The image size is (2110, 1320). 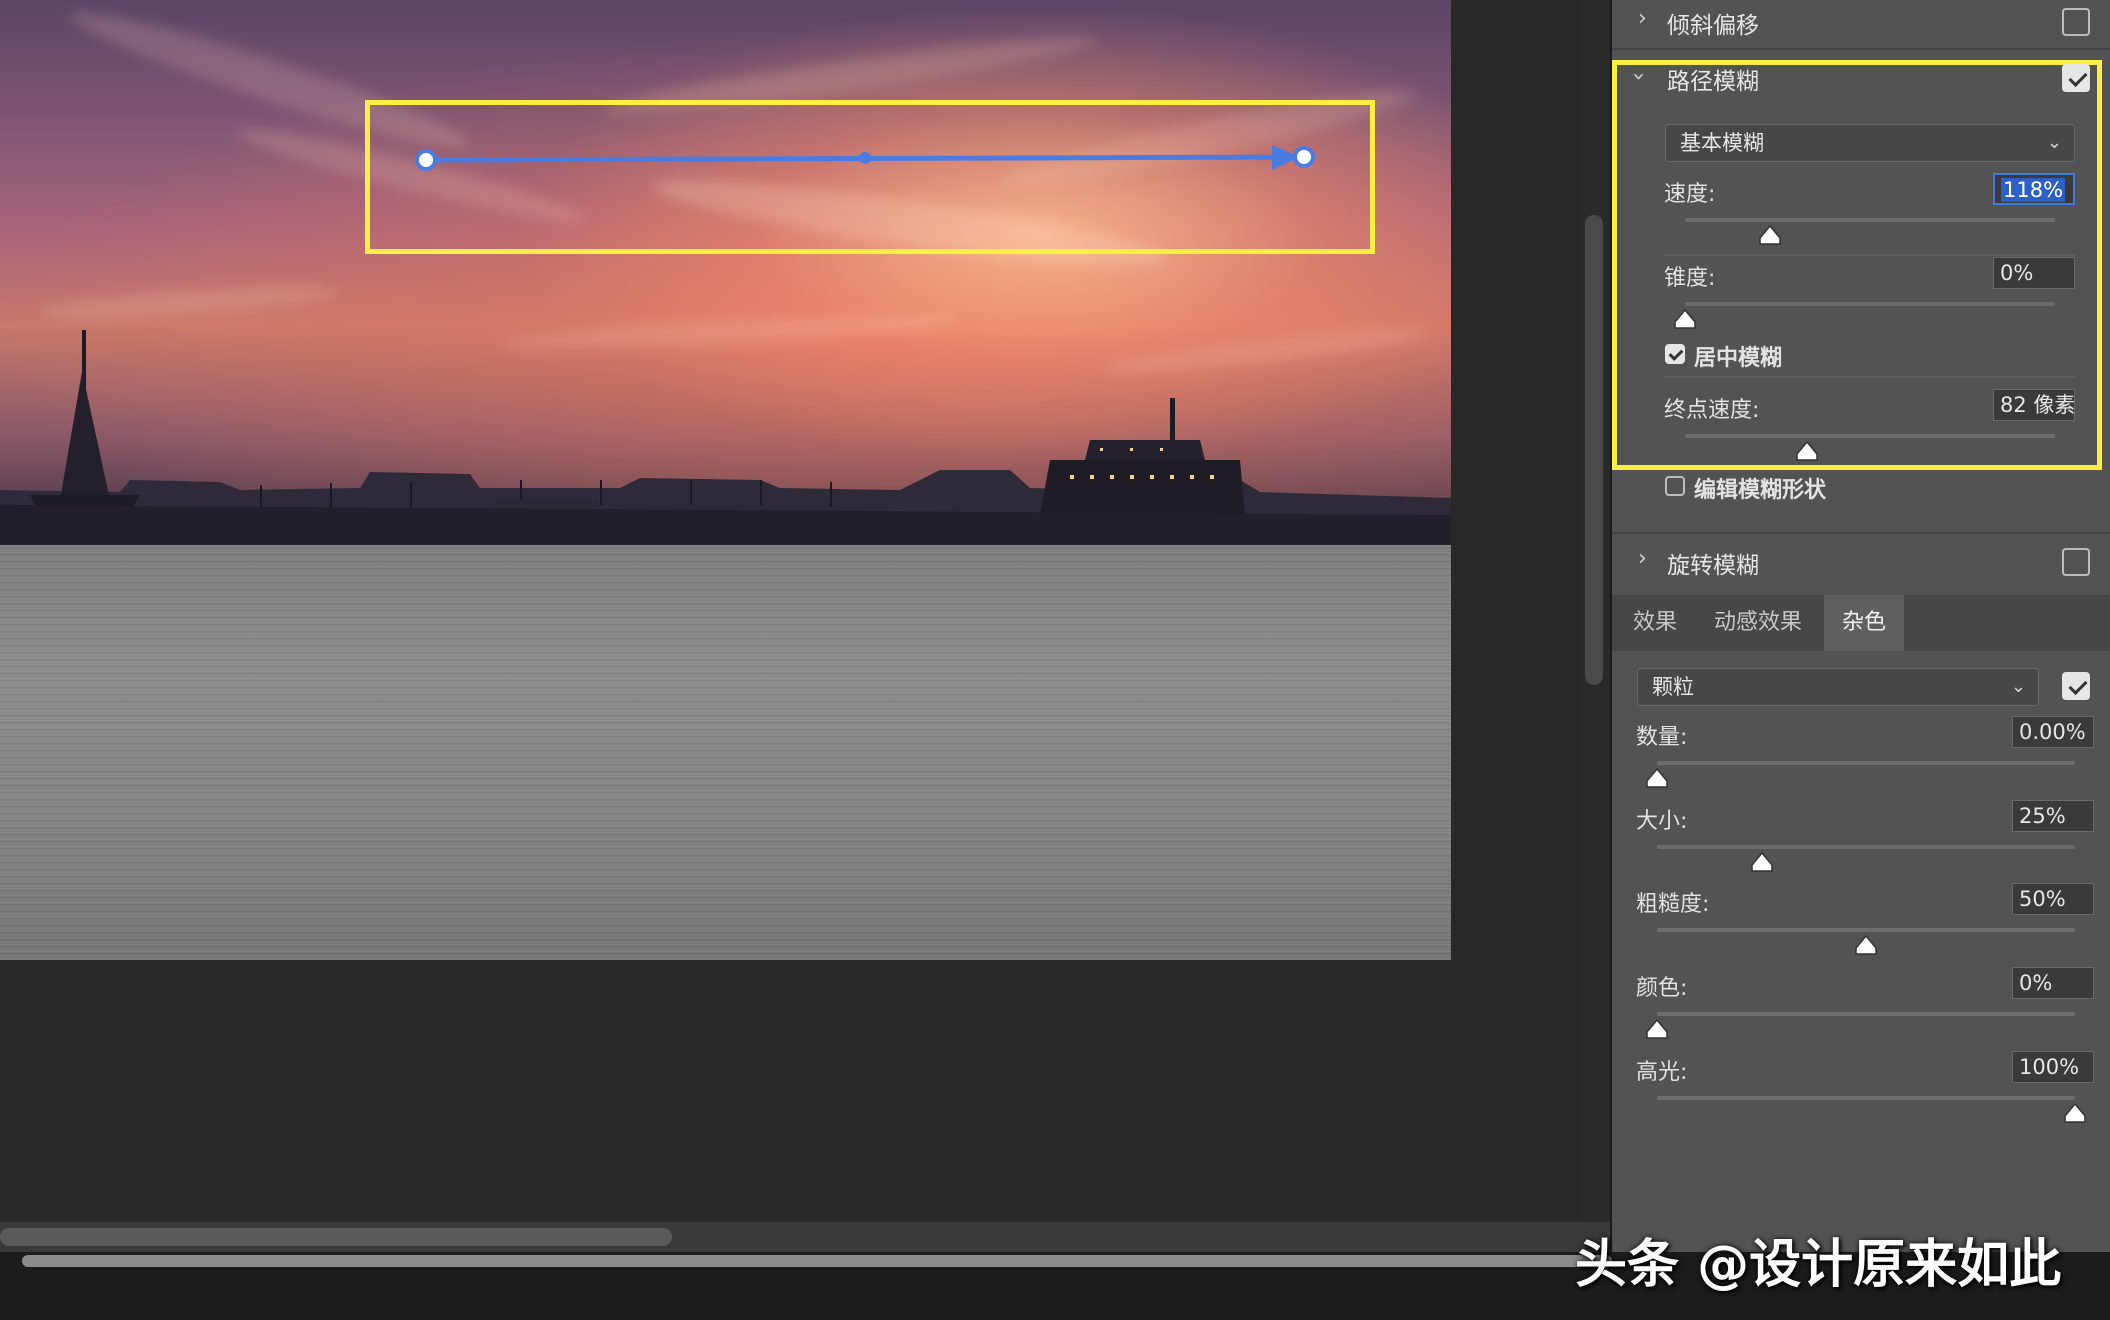 I want to click on center-blur-checkbox, so click(x=1675, y=354).